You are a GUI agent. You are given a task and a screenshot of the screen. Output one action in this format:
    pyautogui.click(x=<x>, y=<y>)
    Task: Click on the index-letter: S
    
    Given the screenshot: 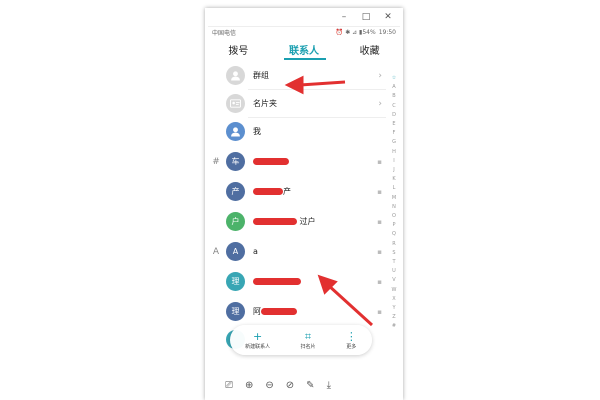 What is the action you would take?
    pyautogui.click(x=393, y=253)
    